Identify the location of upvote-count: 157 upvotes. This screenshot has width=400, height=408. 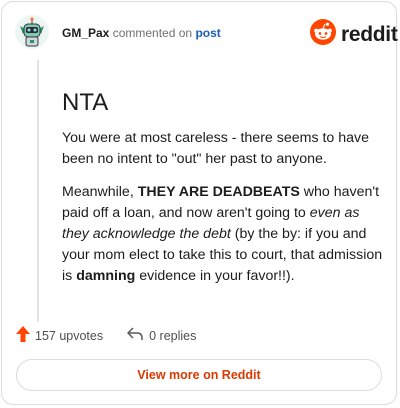
(69, 335).